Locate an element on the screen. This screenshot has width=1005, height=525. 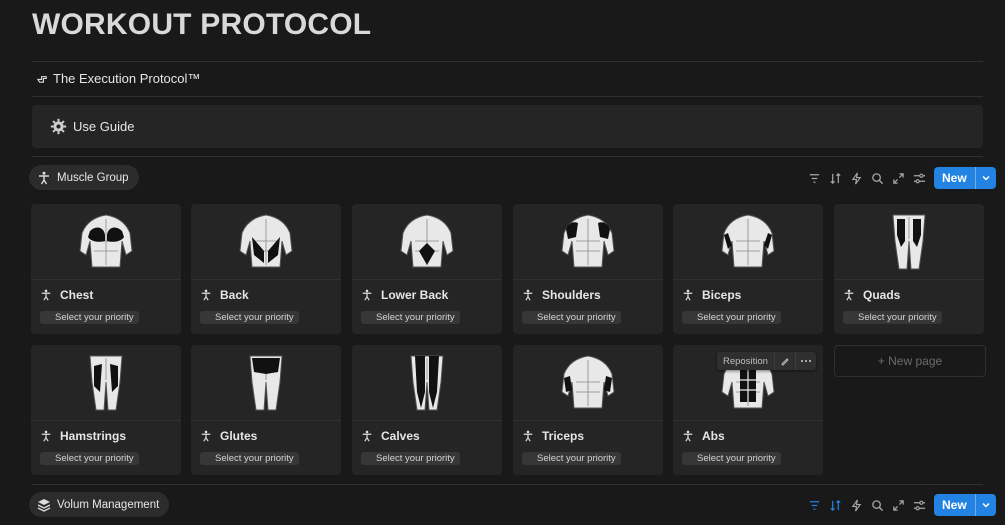
card-title: Glutes is located at coordinates (228, 436).